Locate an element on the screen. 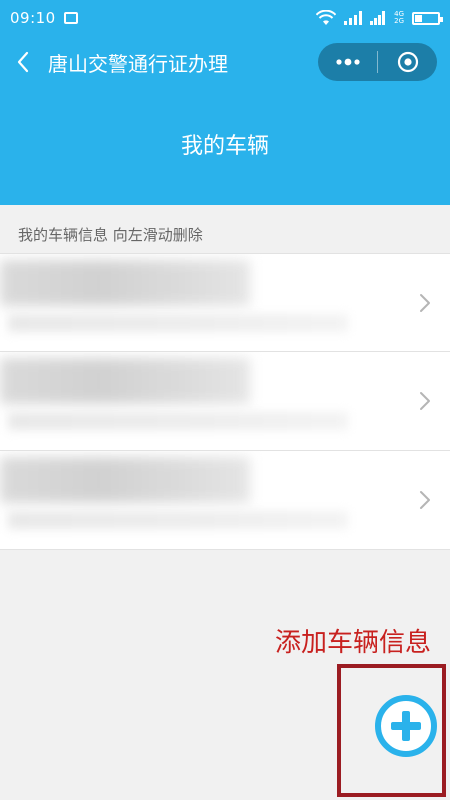 The height and width of the screenshot is (800, 450). annotation-label: 添加车辆信息 is located at coordinates (353, 643).